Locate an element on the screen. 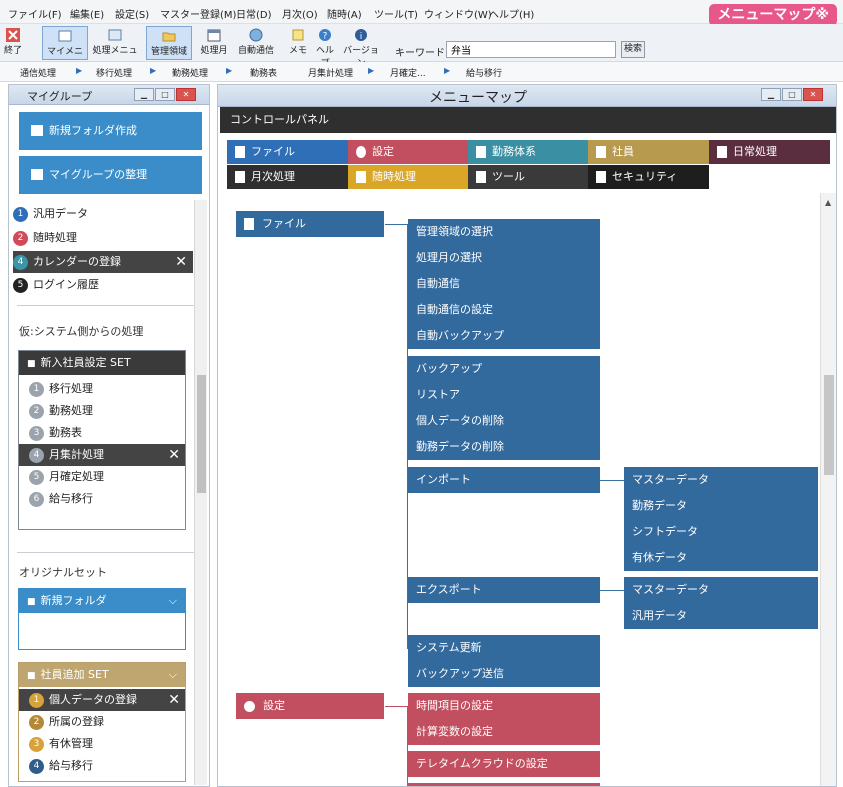 This screenshot has height=787, width=843. category-security: セキュリティ is located at coordinates (648, 177).